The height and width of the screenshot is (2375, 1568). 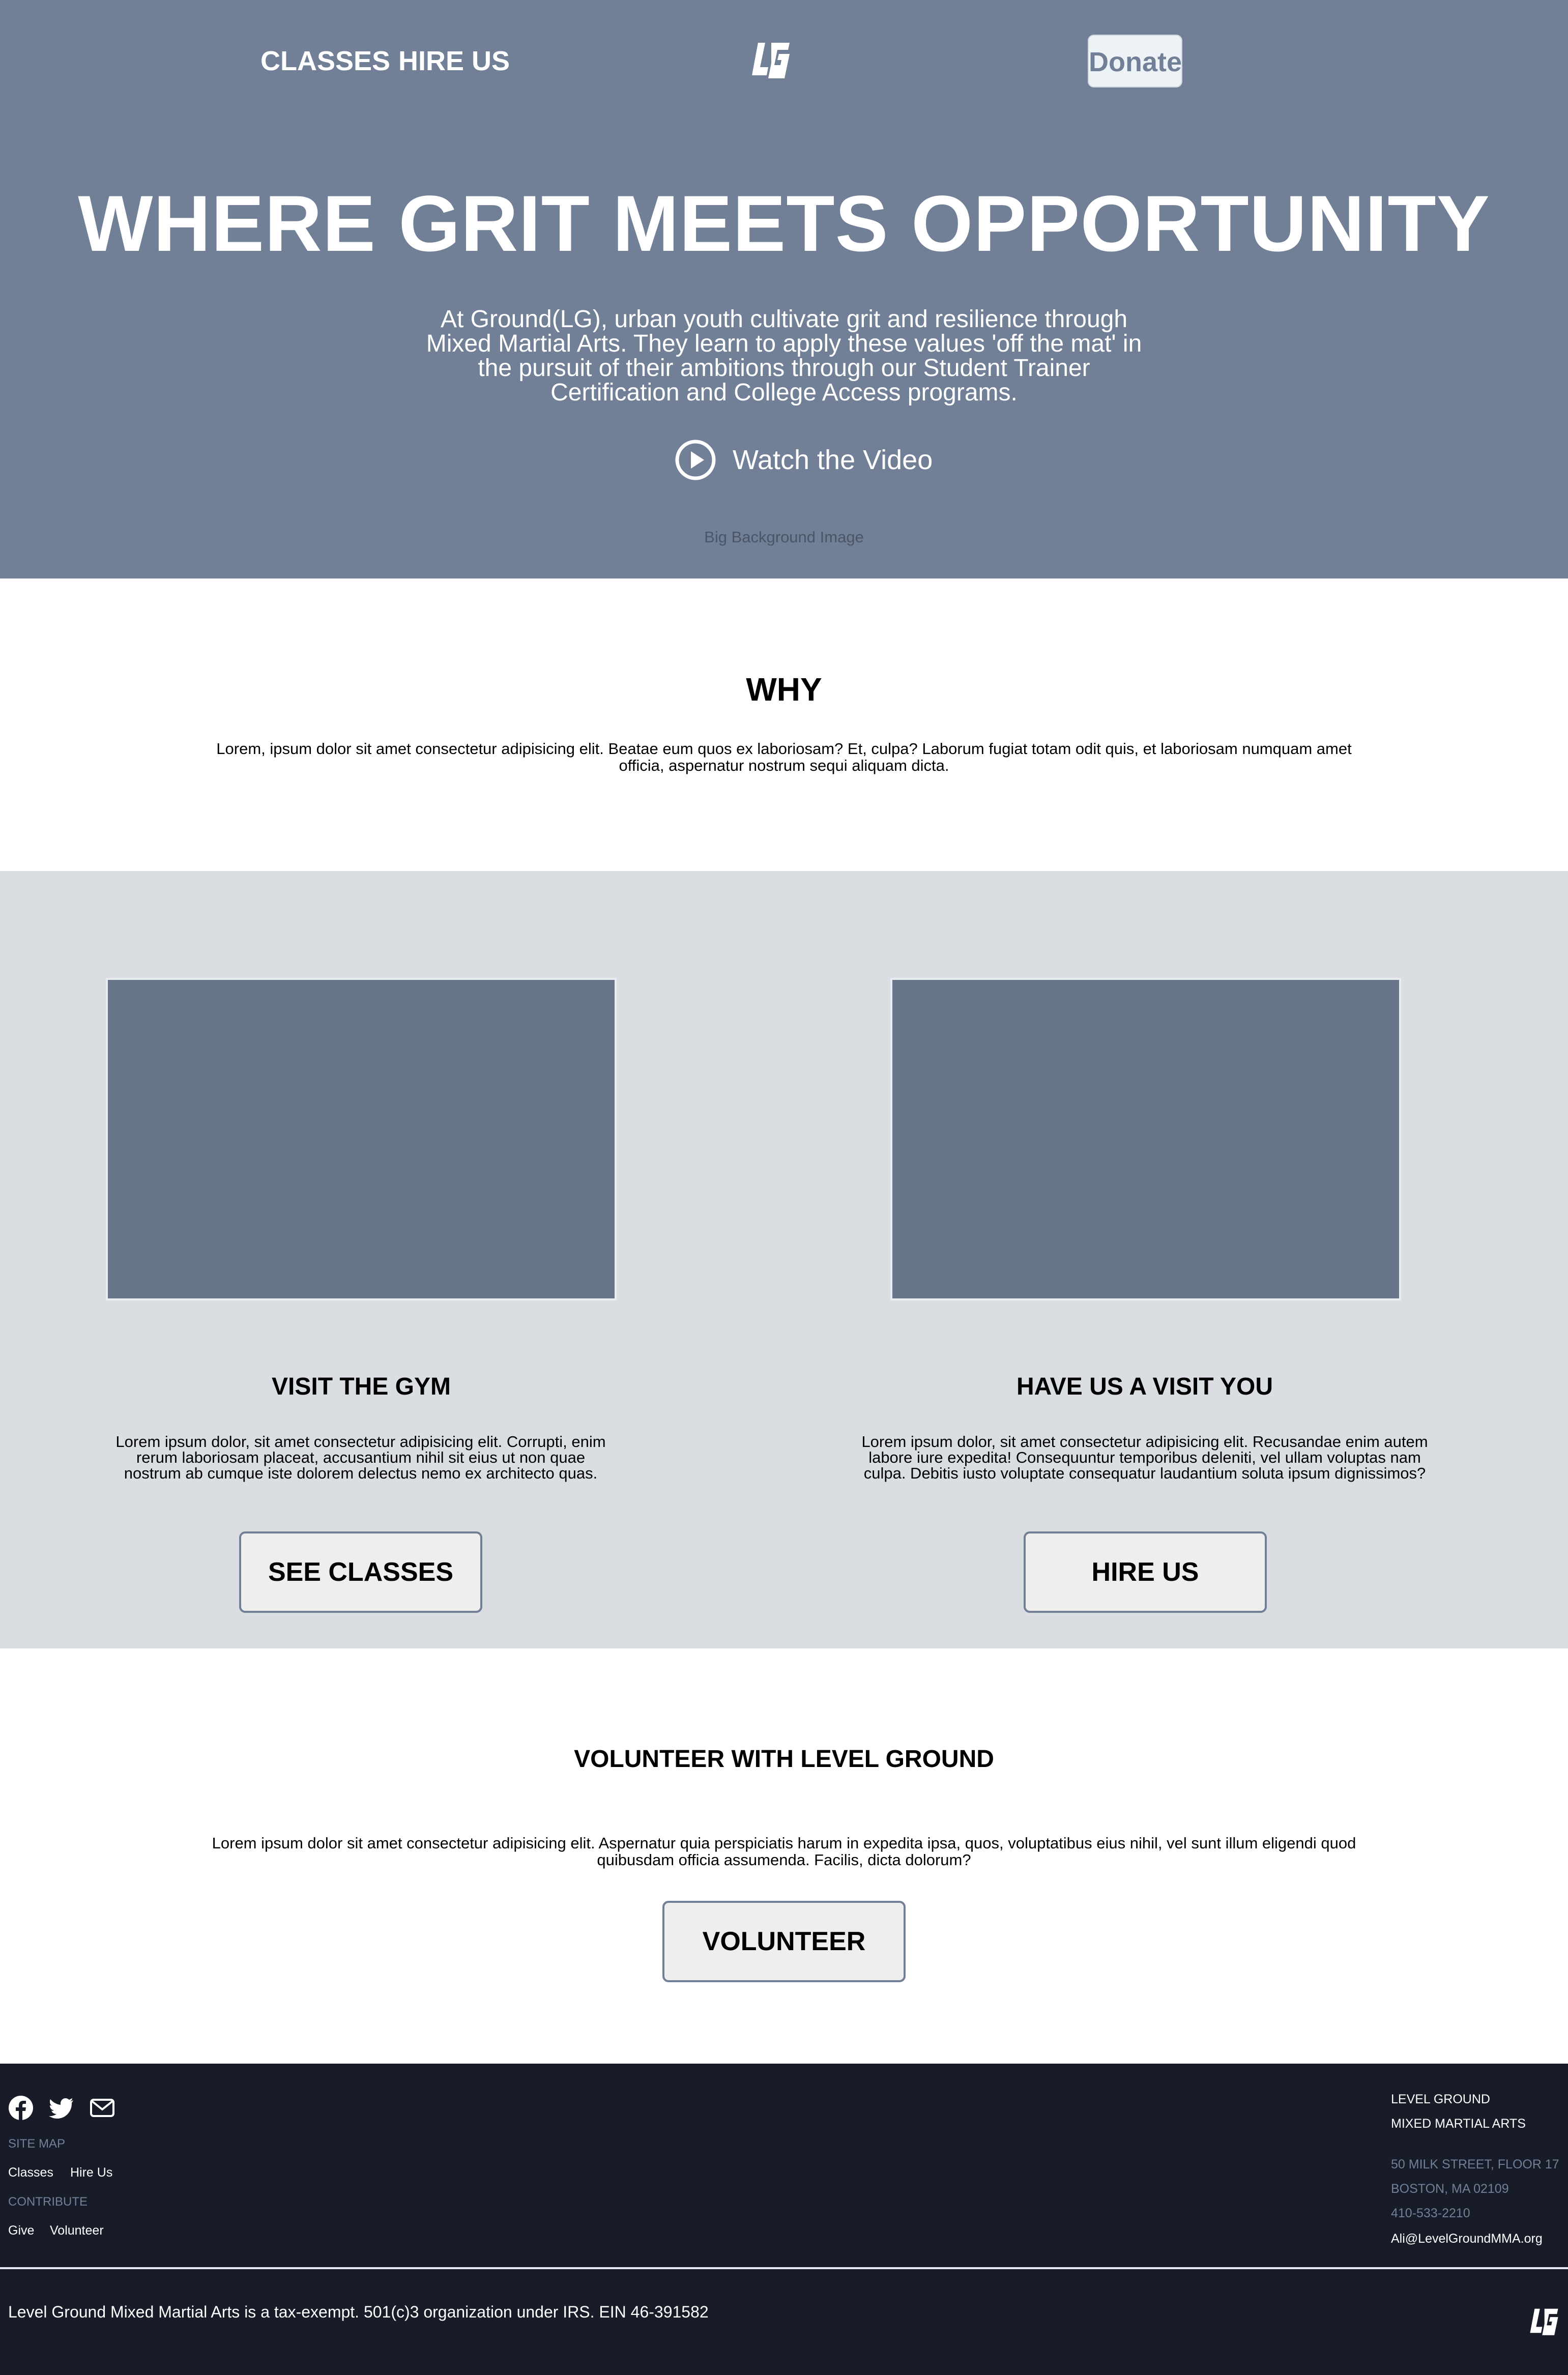 What do you see at coordinates (784, 689) in the screenshot?
I see `why-heading: WHY` at bounding box center [784, 689].